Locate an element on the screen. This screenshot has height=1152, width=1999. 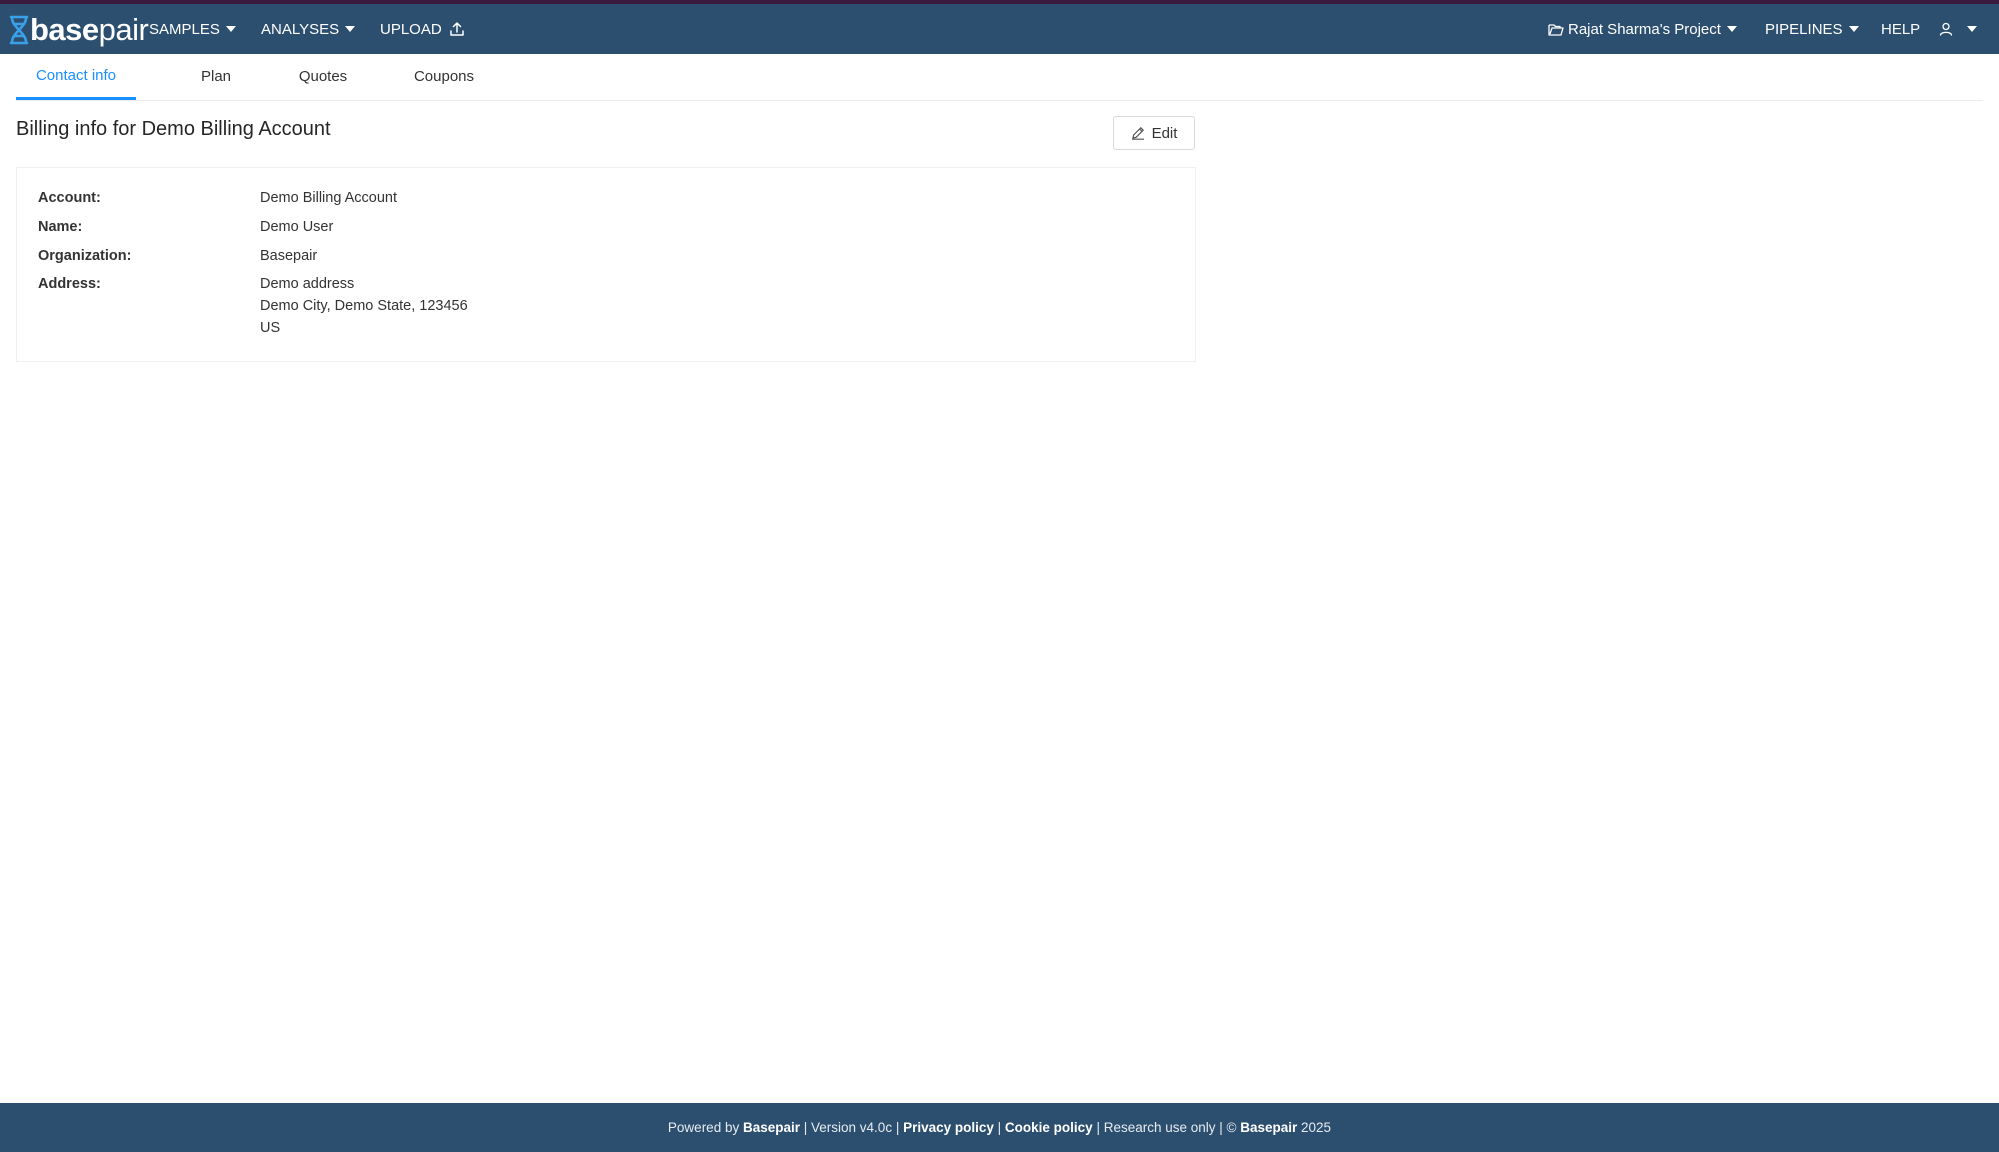
dna-logo-icon is located at coordinates (19, 30).